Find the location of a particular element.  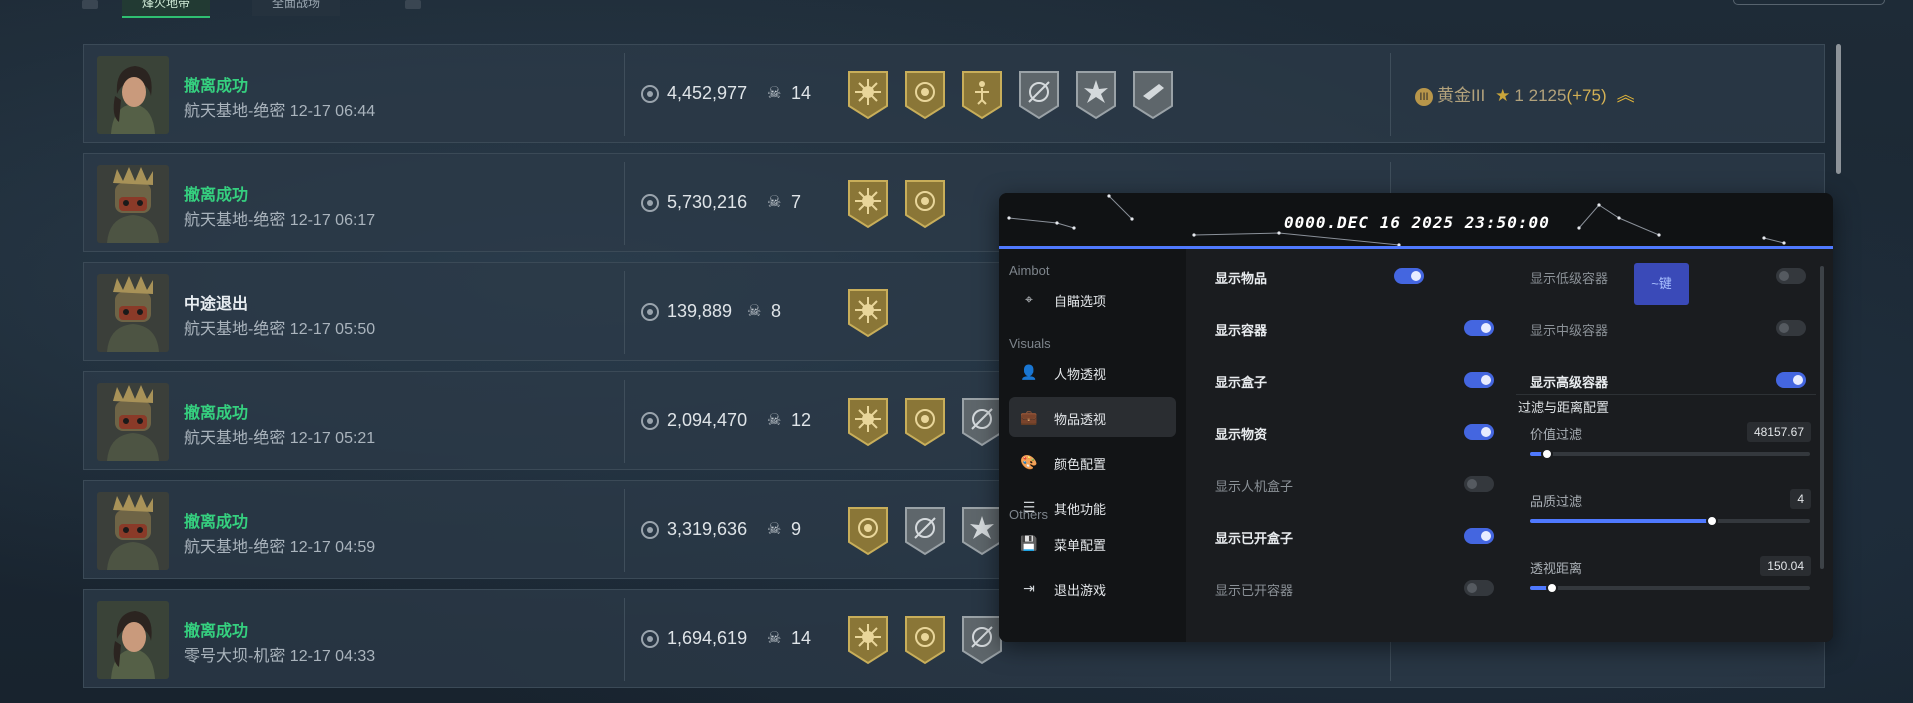

menu-clock: 0000.DEC 16 2025 23:50:00 is located at coordinates (1417, 222).